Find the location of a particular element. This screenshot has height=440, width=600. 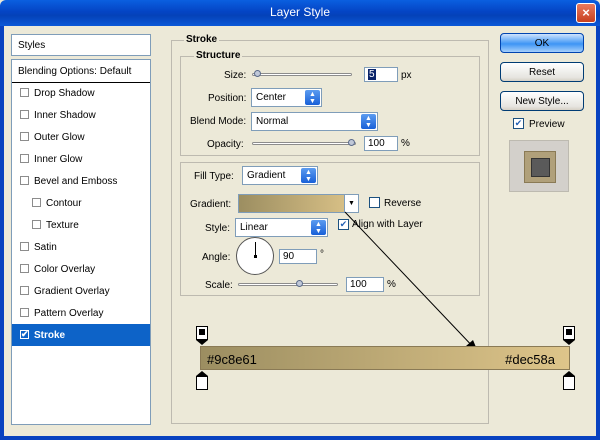

start-color-label: #9c8e61 is located at coordinates (232, 359).